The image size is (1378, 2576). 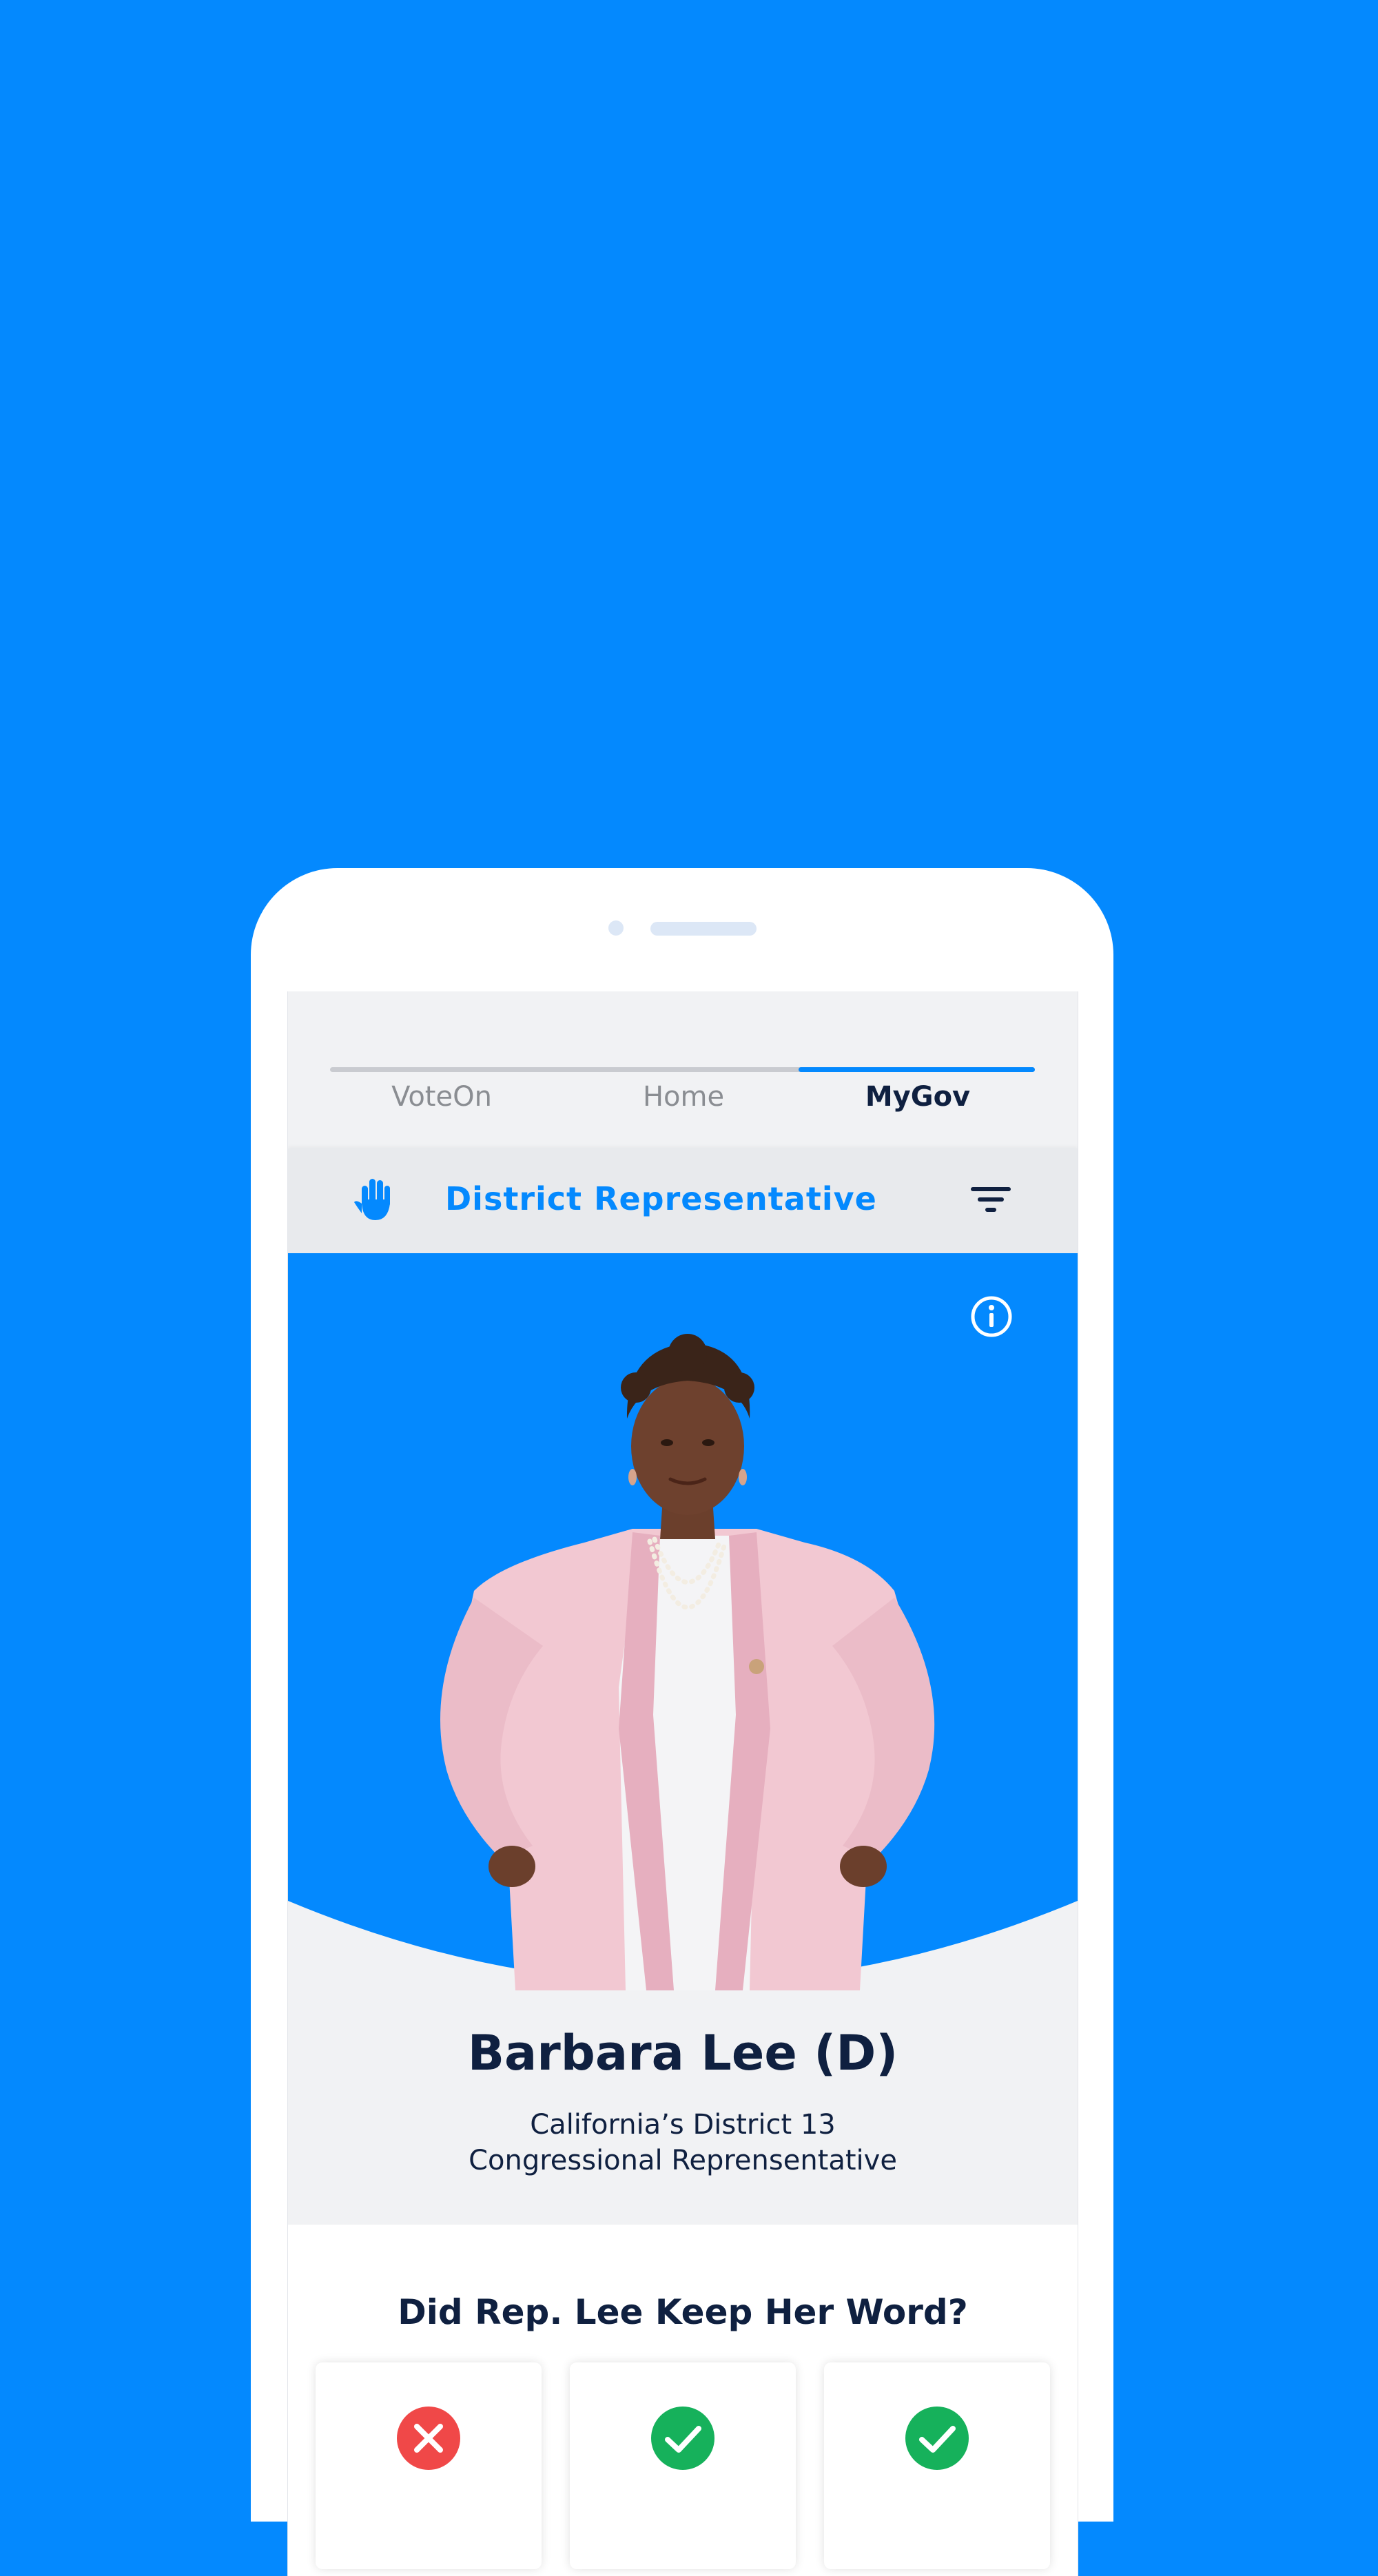 I want to click on tab-bar: VoteOn Home MyGov, so click(x=683, y=1069).